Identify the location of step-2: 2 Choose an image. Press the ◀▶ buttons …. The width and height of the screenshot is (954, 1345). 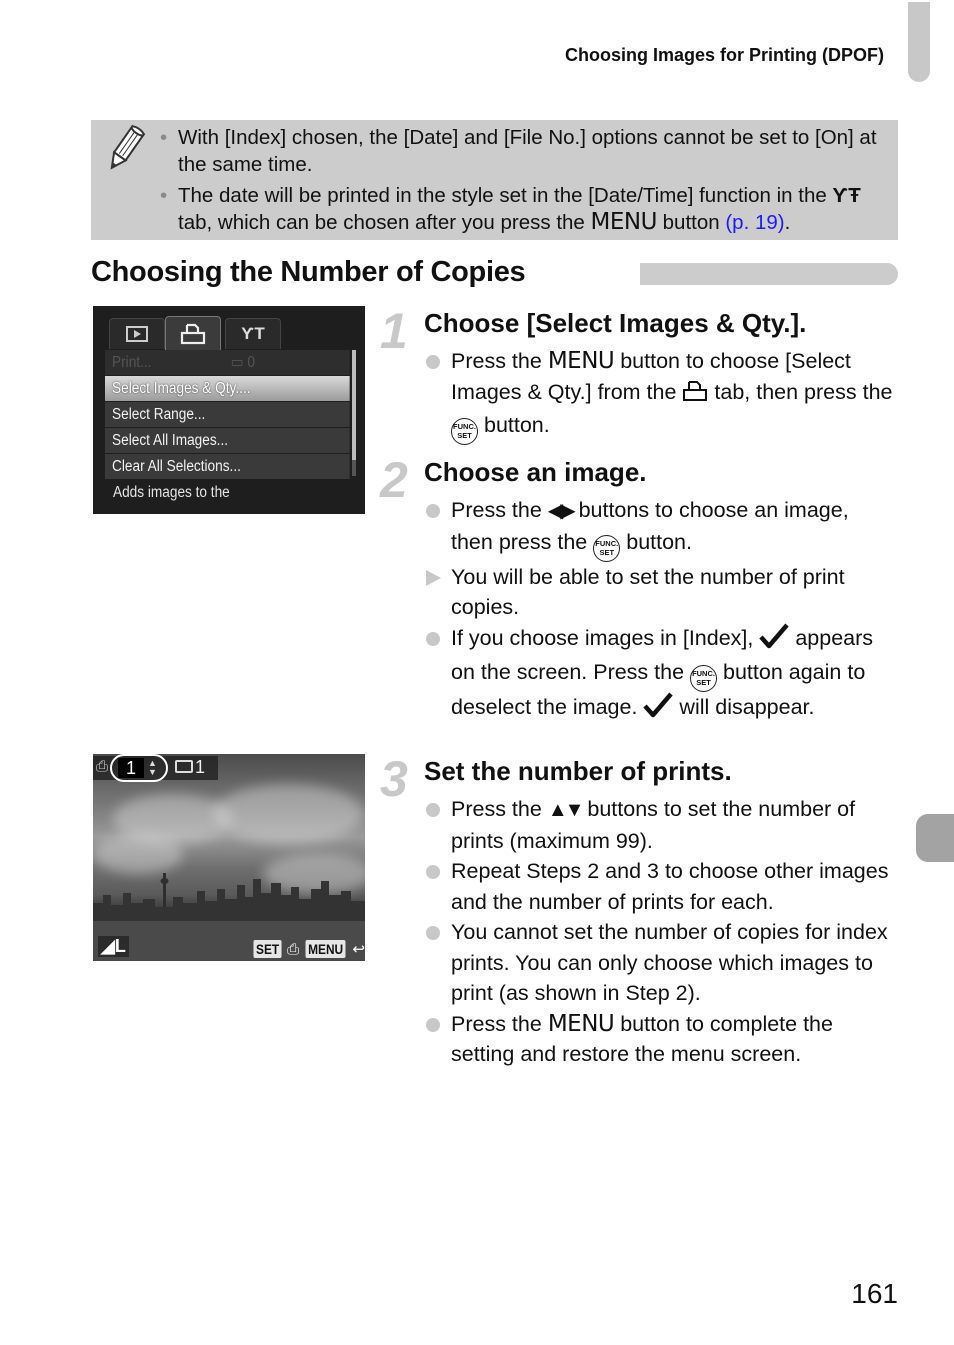
(640, 599).